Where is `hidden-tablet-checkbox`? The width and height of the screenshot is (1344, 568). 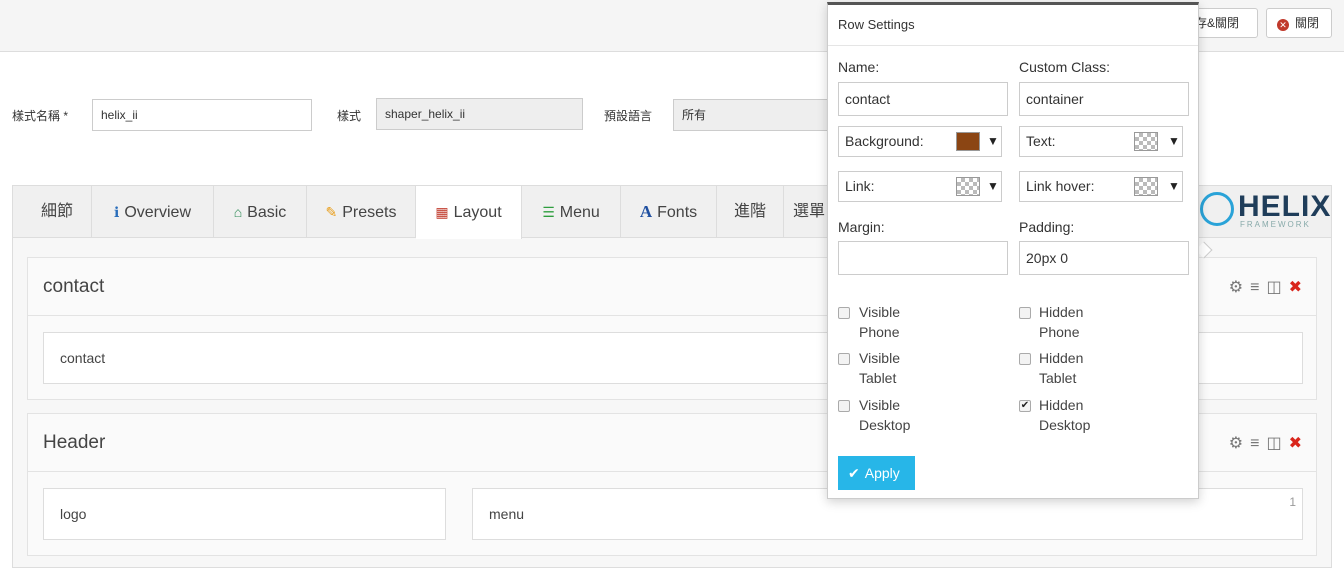
hidden-tablet-checkbox is located at coordinates (1025, 359).